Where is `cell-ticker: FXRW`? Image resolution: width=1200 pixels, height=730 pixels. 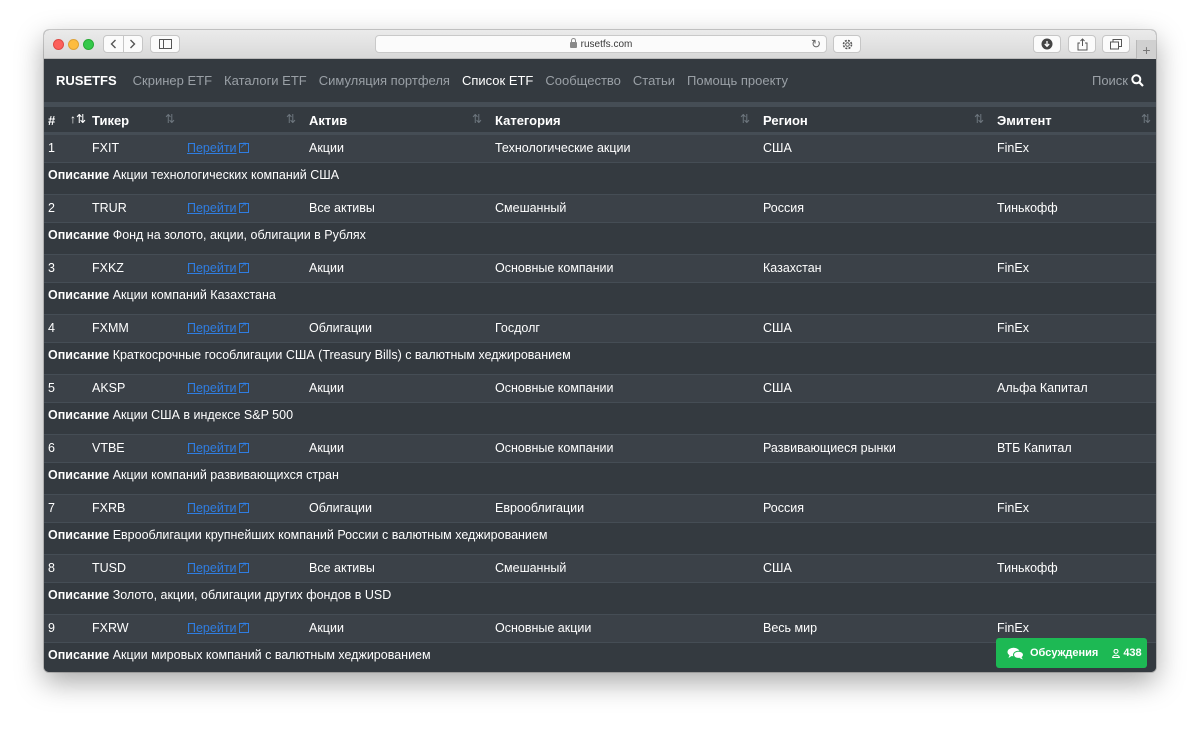 cell-ticker: FXRW is located at coordinates (110, 628).